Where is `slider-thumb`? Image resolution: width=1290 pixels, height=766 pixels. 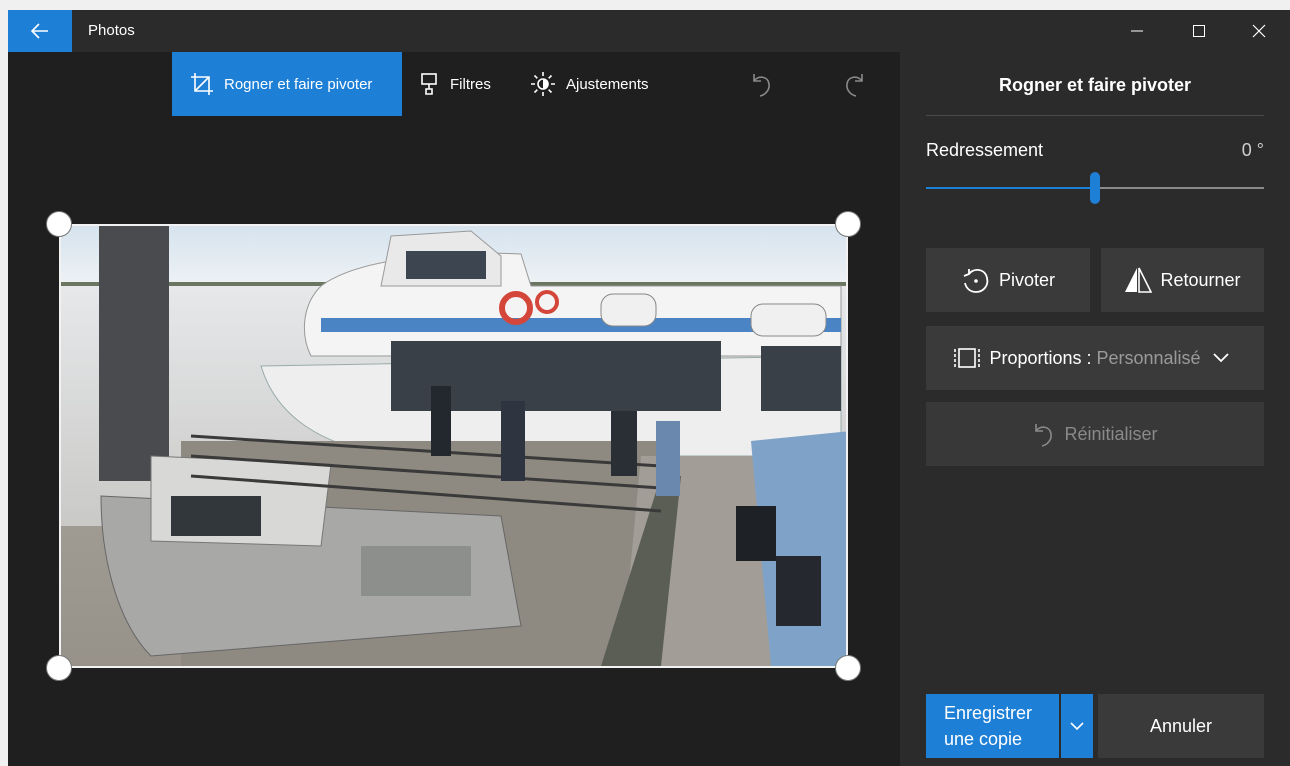
slider-thumb is located at coordinates (1095, 188).